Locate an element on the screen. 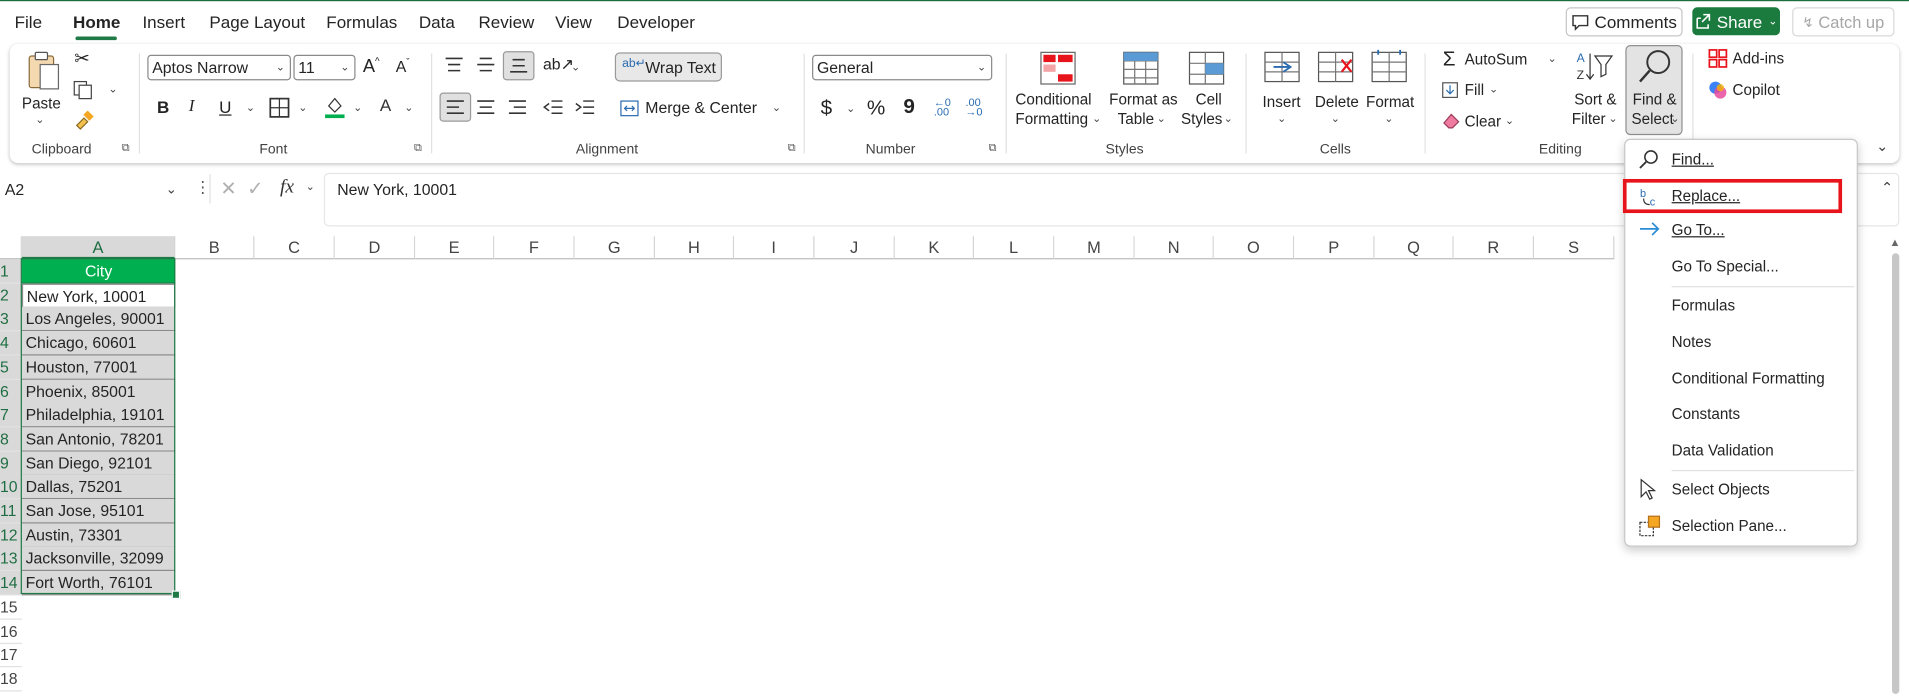  bold-button: B is located at coordinates (163, 106).